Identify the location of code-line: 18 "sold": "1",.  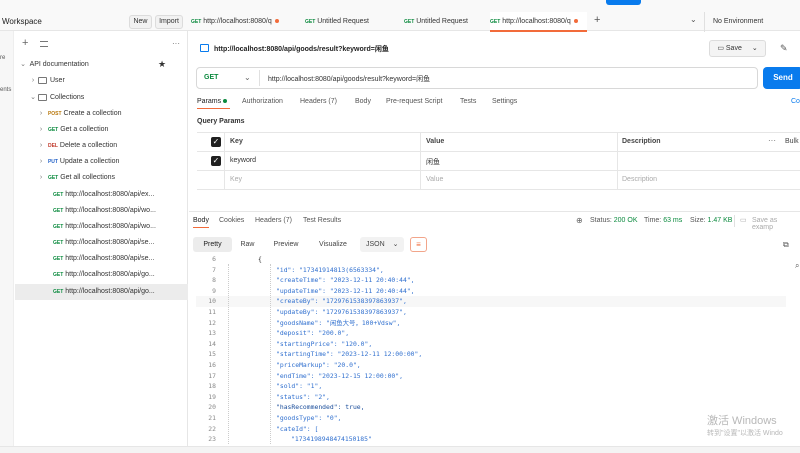
(491, 386).